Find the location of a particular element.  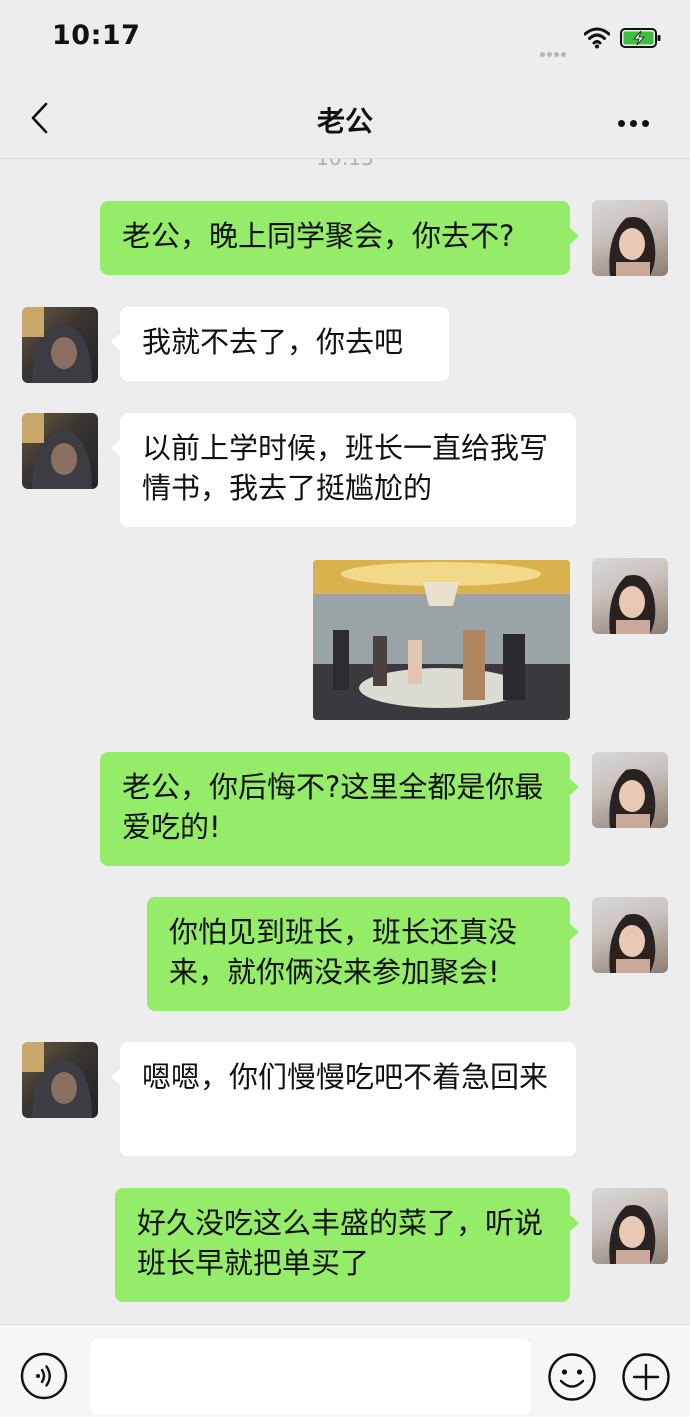

message-text: 好久没吃这么丰盛的菜了，听说班长早就把单买了 is located at coordinates (340, 1243).